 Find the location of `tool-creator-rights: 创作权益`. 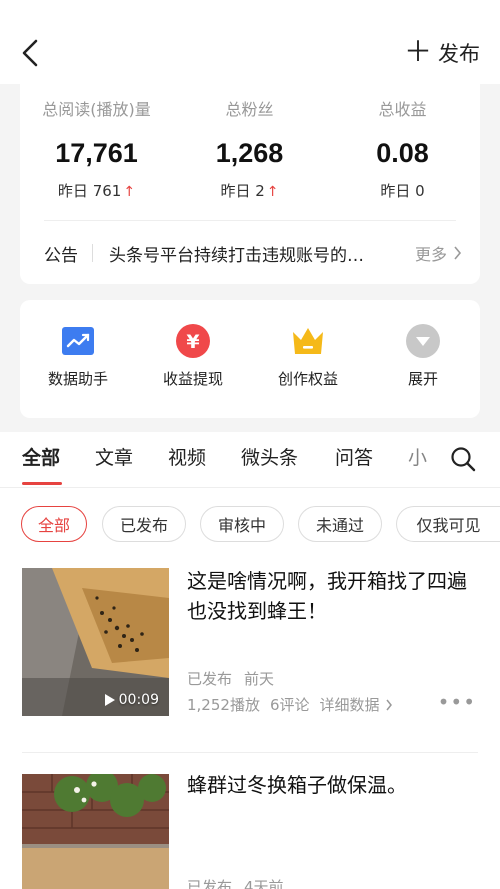

tool-creator-rights: 创作权益 is located at coordinates (308, 357).